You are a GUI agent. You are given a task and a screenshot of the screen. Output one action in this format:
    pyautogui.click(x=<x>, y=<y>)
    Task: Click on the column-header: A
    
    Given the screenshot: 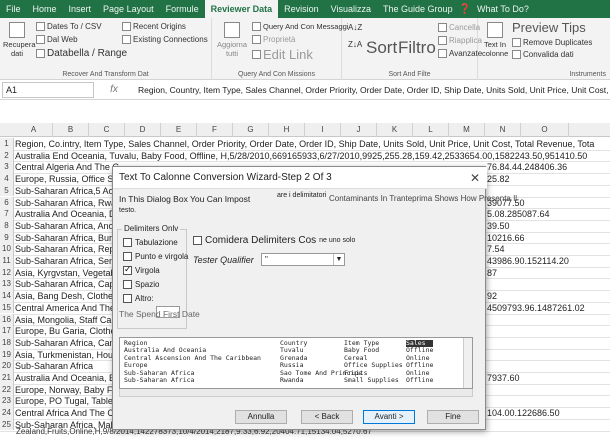 What is the action you would take?
    pyautogui.click(x=34, y=130)
    